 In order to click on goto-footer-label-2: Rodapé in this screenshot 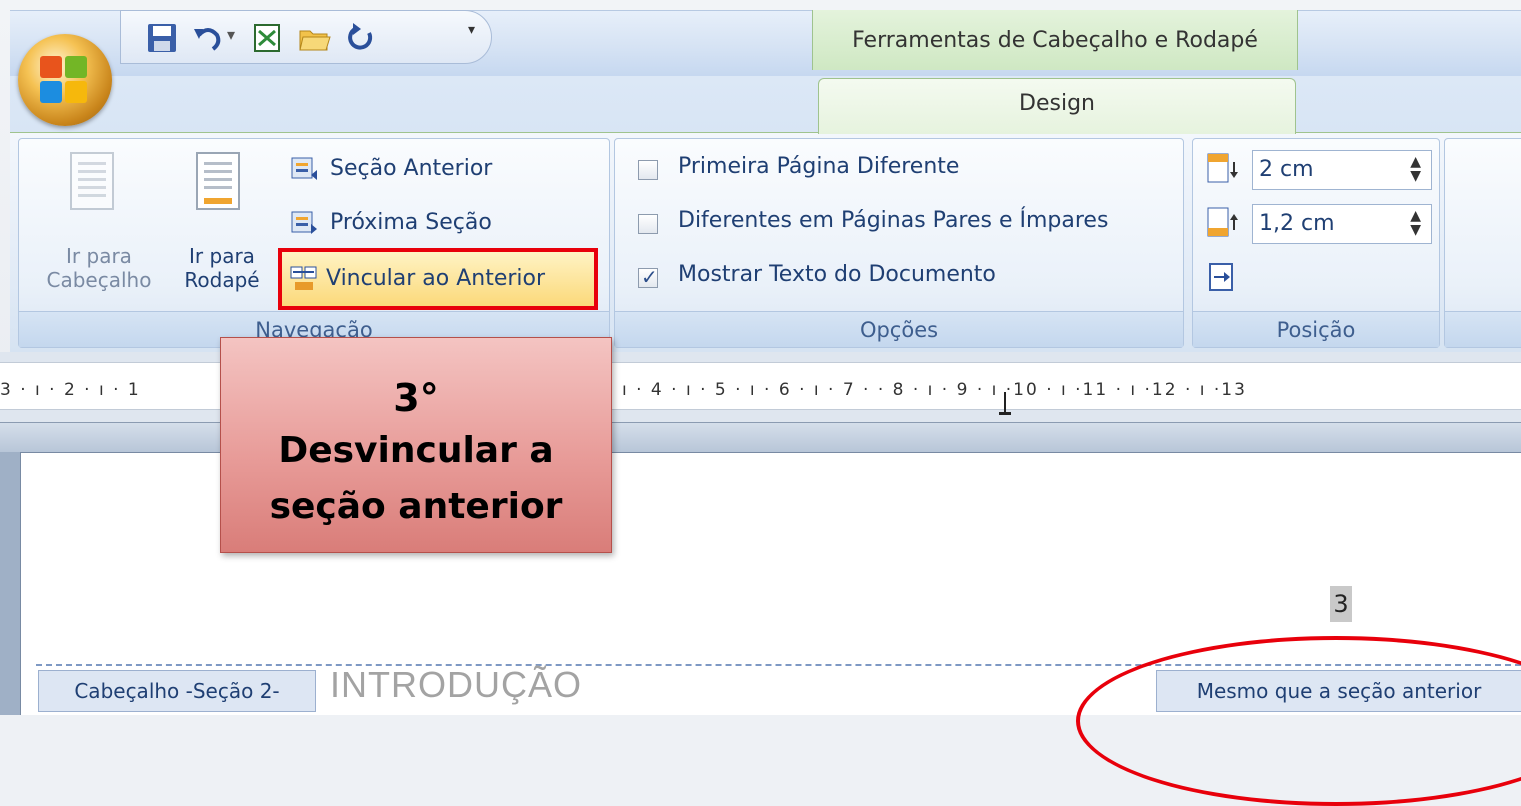, I will do `click(222, 280)`.